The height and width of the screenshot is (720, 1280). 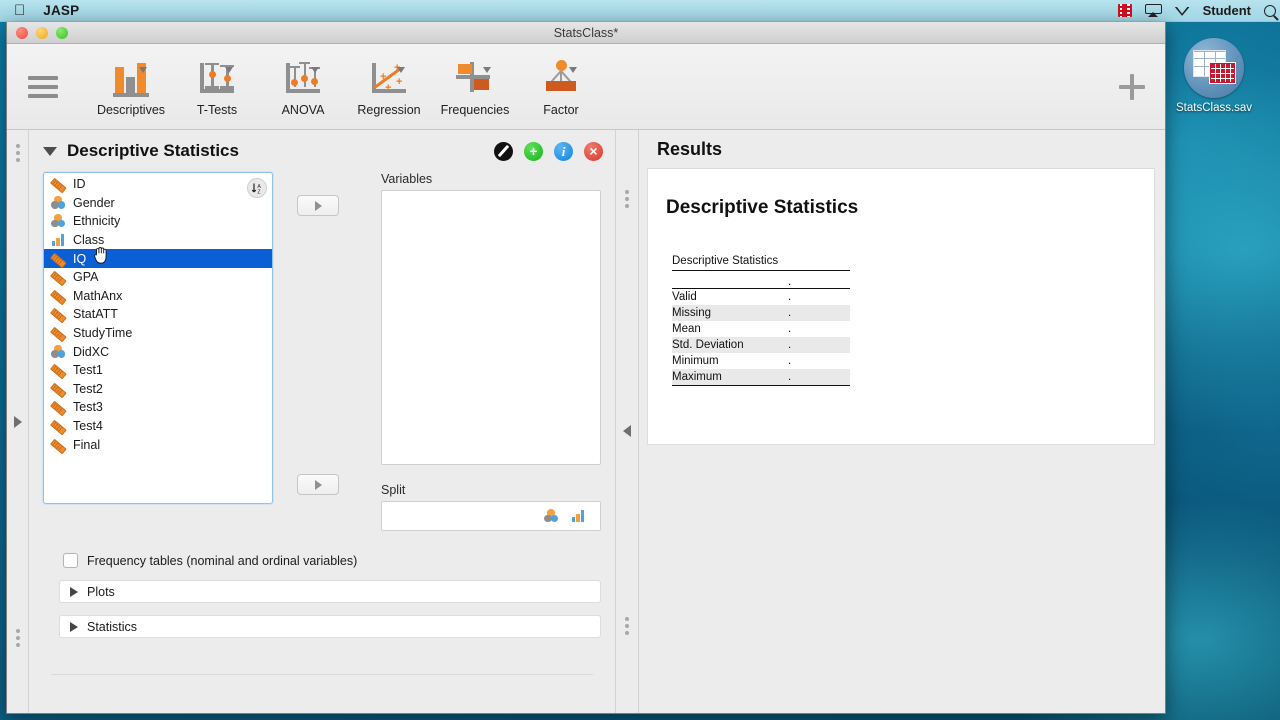 What do you see at coordinates (561, 77) in the screenshot?
I see `factor-tree-icon` at bounding box center [561, 77].